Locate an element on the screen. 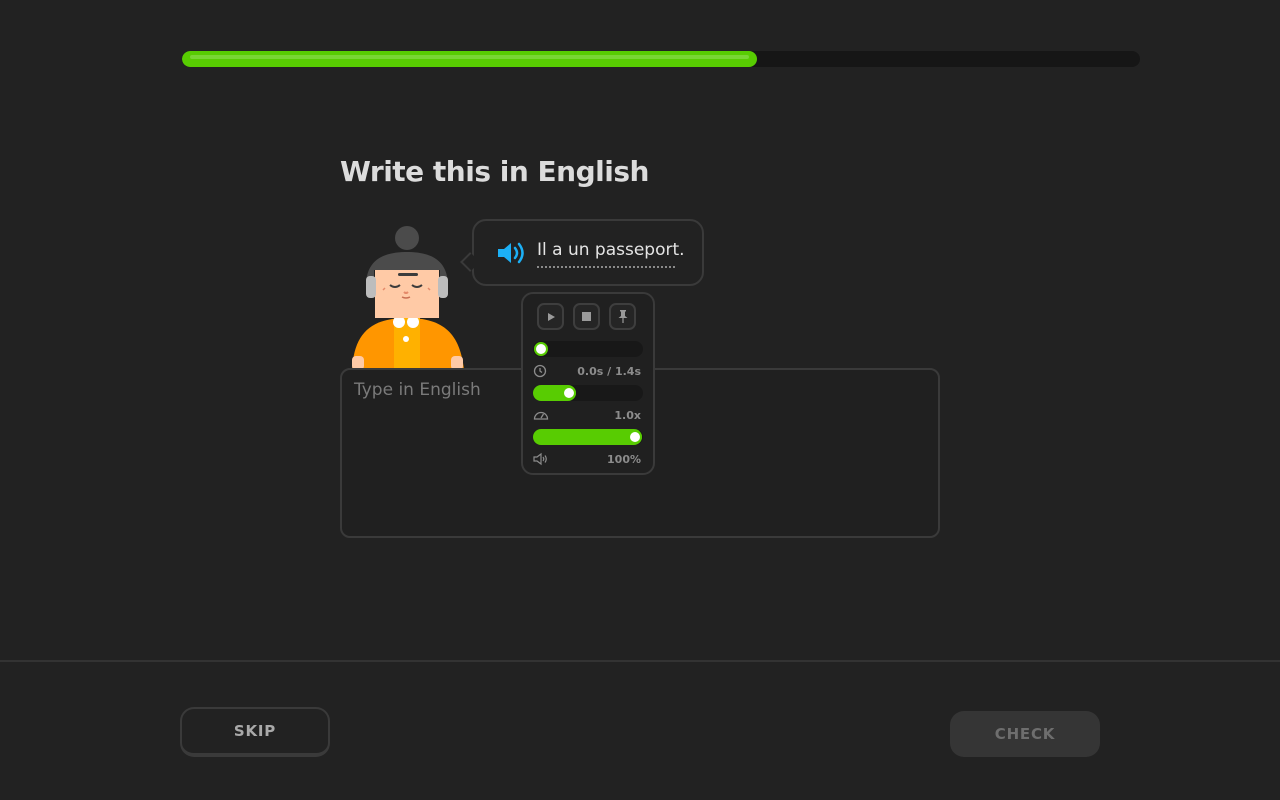 The height and width of the screenshot is (800, 1280). lesson-progress-bar is located at coordinates (661, 59).